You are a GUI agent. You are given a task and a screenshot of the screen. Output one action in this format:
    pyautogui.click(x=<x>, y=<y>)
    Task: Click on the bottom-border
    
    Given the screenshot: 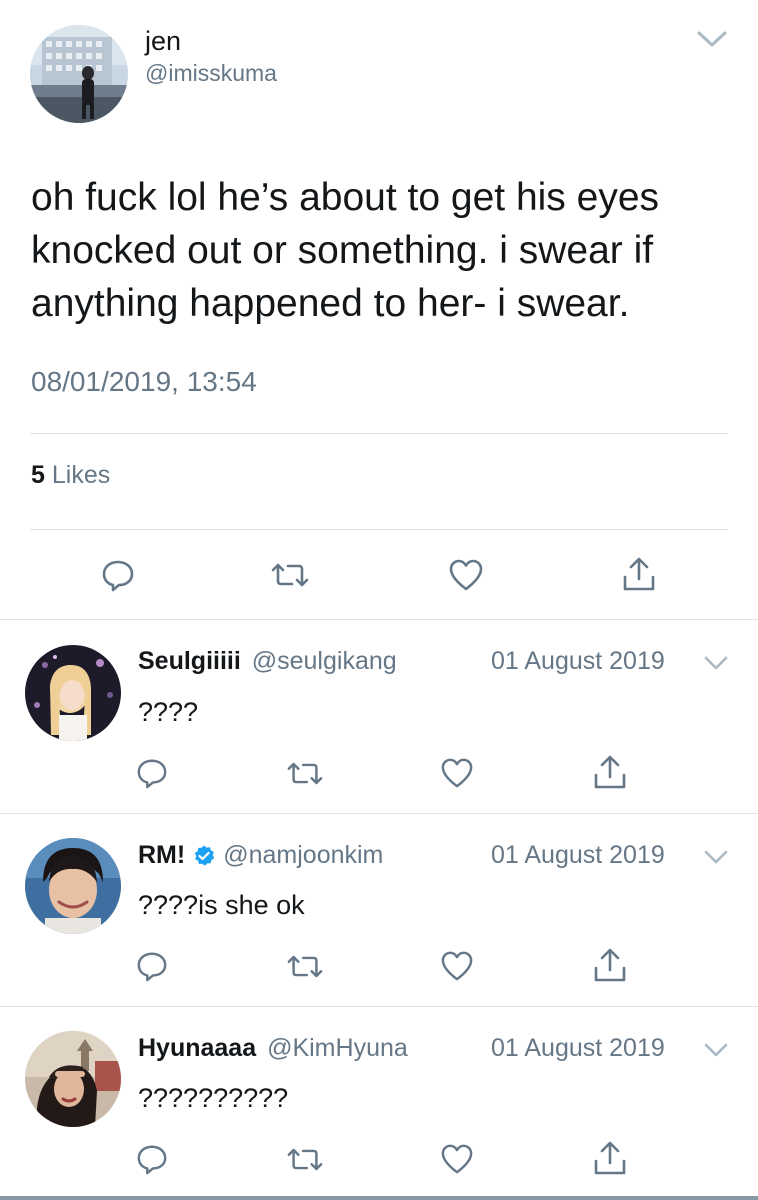 What is the action you would take?
    pyautogui.click(x=379, y=1198)
    